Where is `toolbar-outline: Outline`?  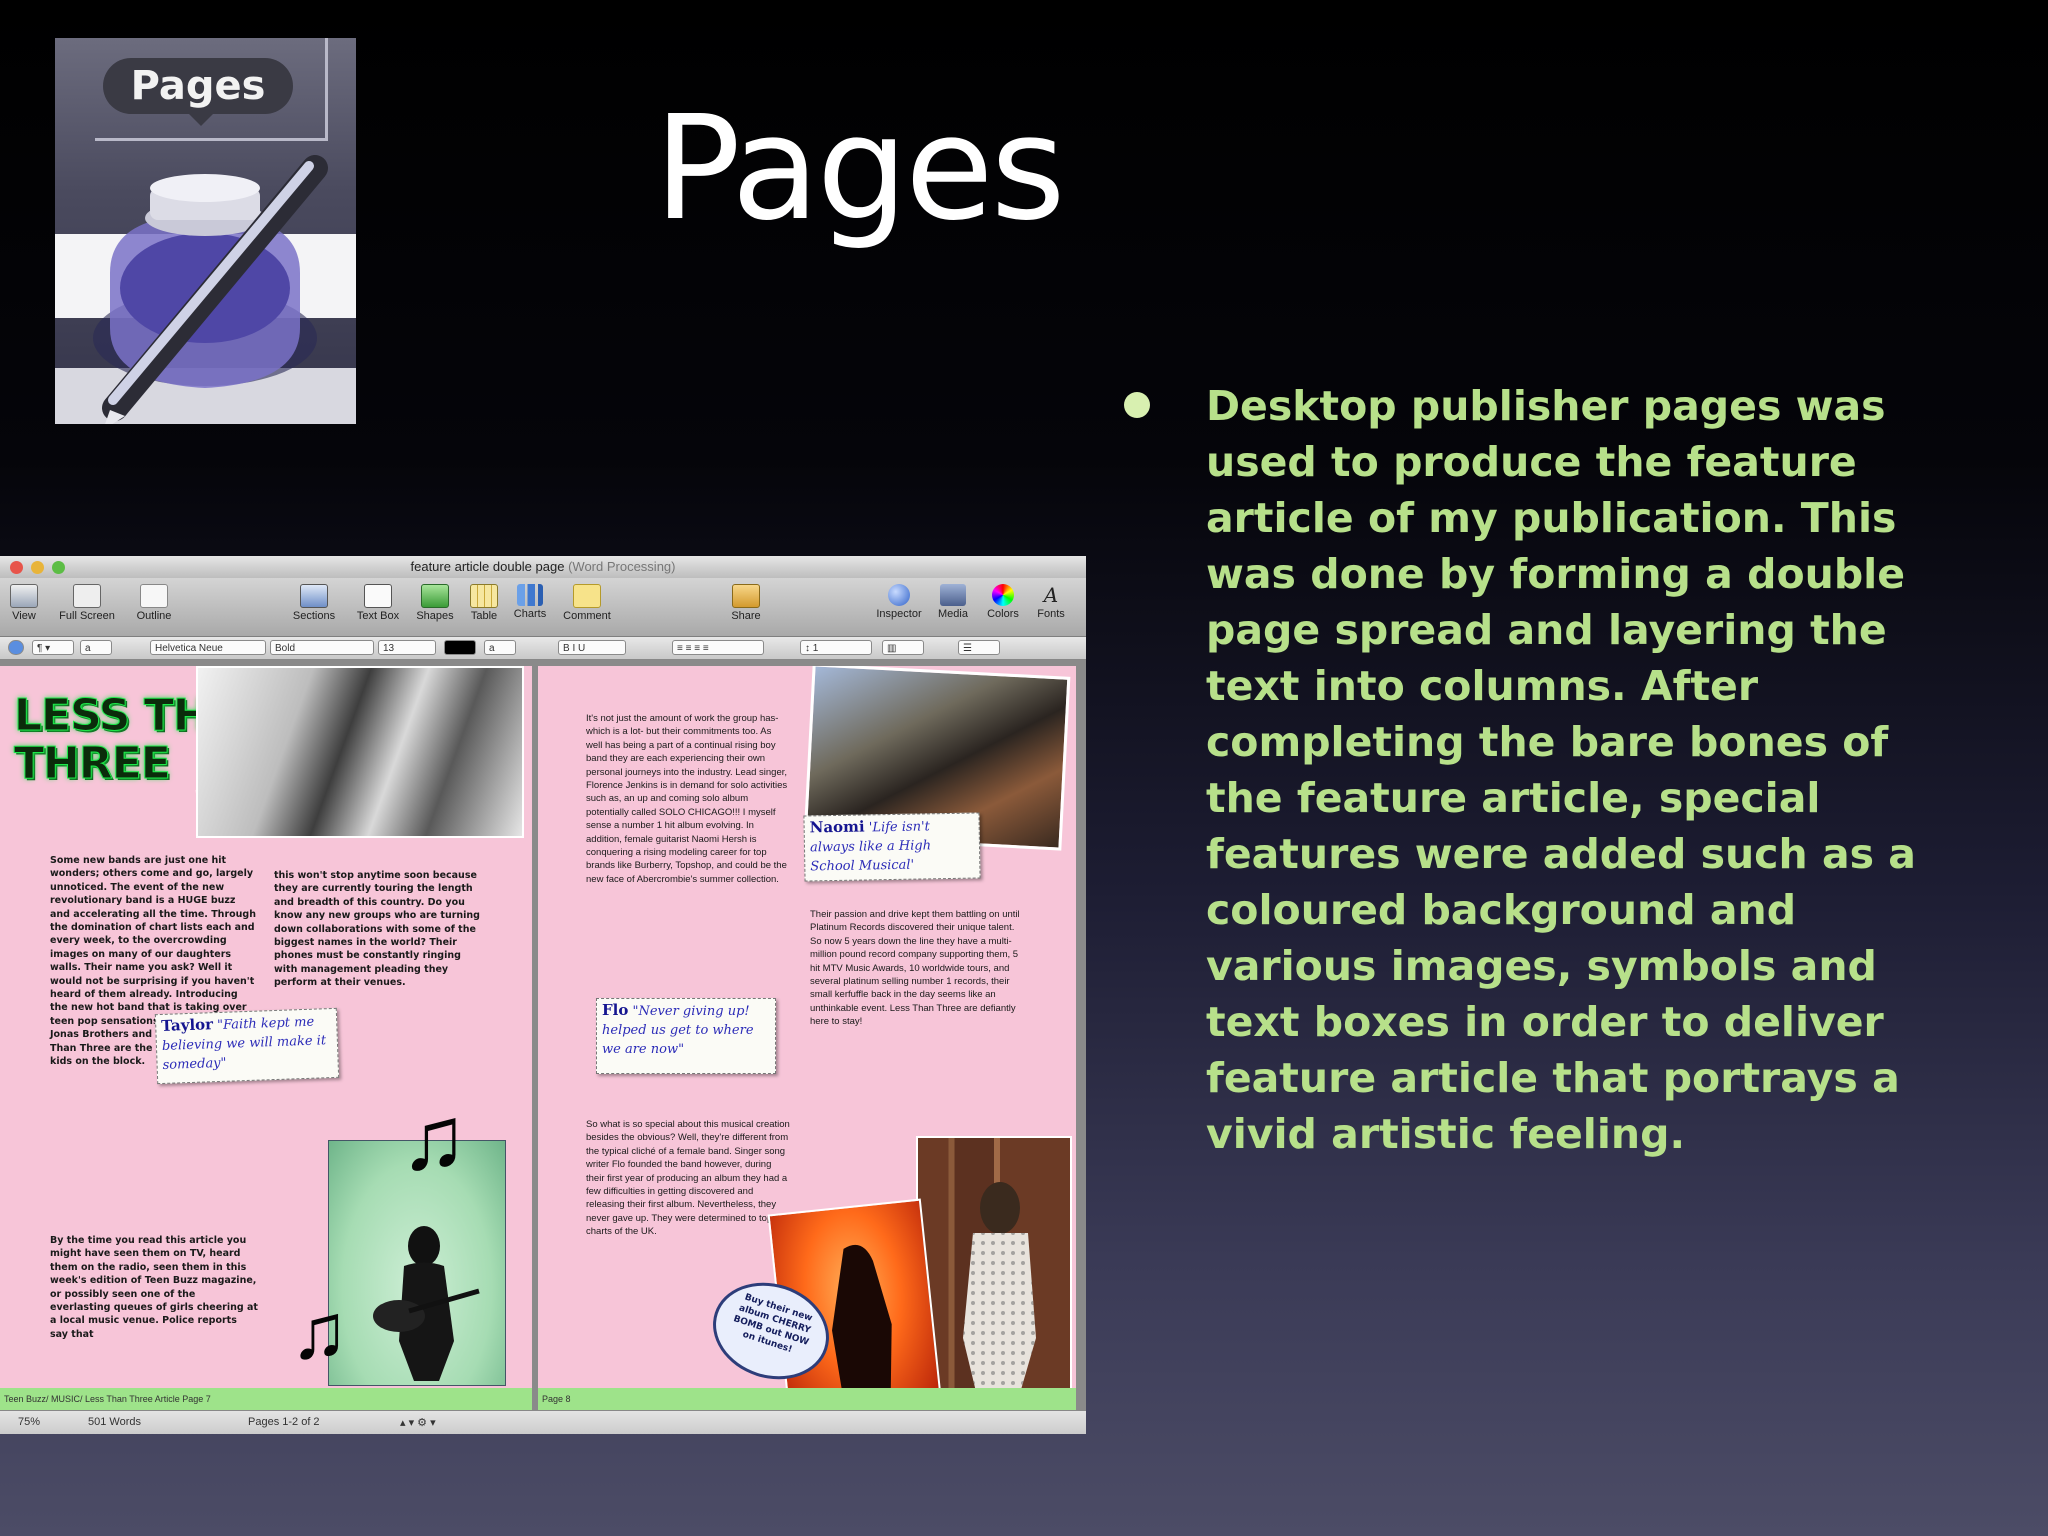 toolbar-outline: Outline is located at coordinates (154, 600).